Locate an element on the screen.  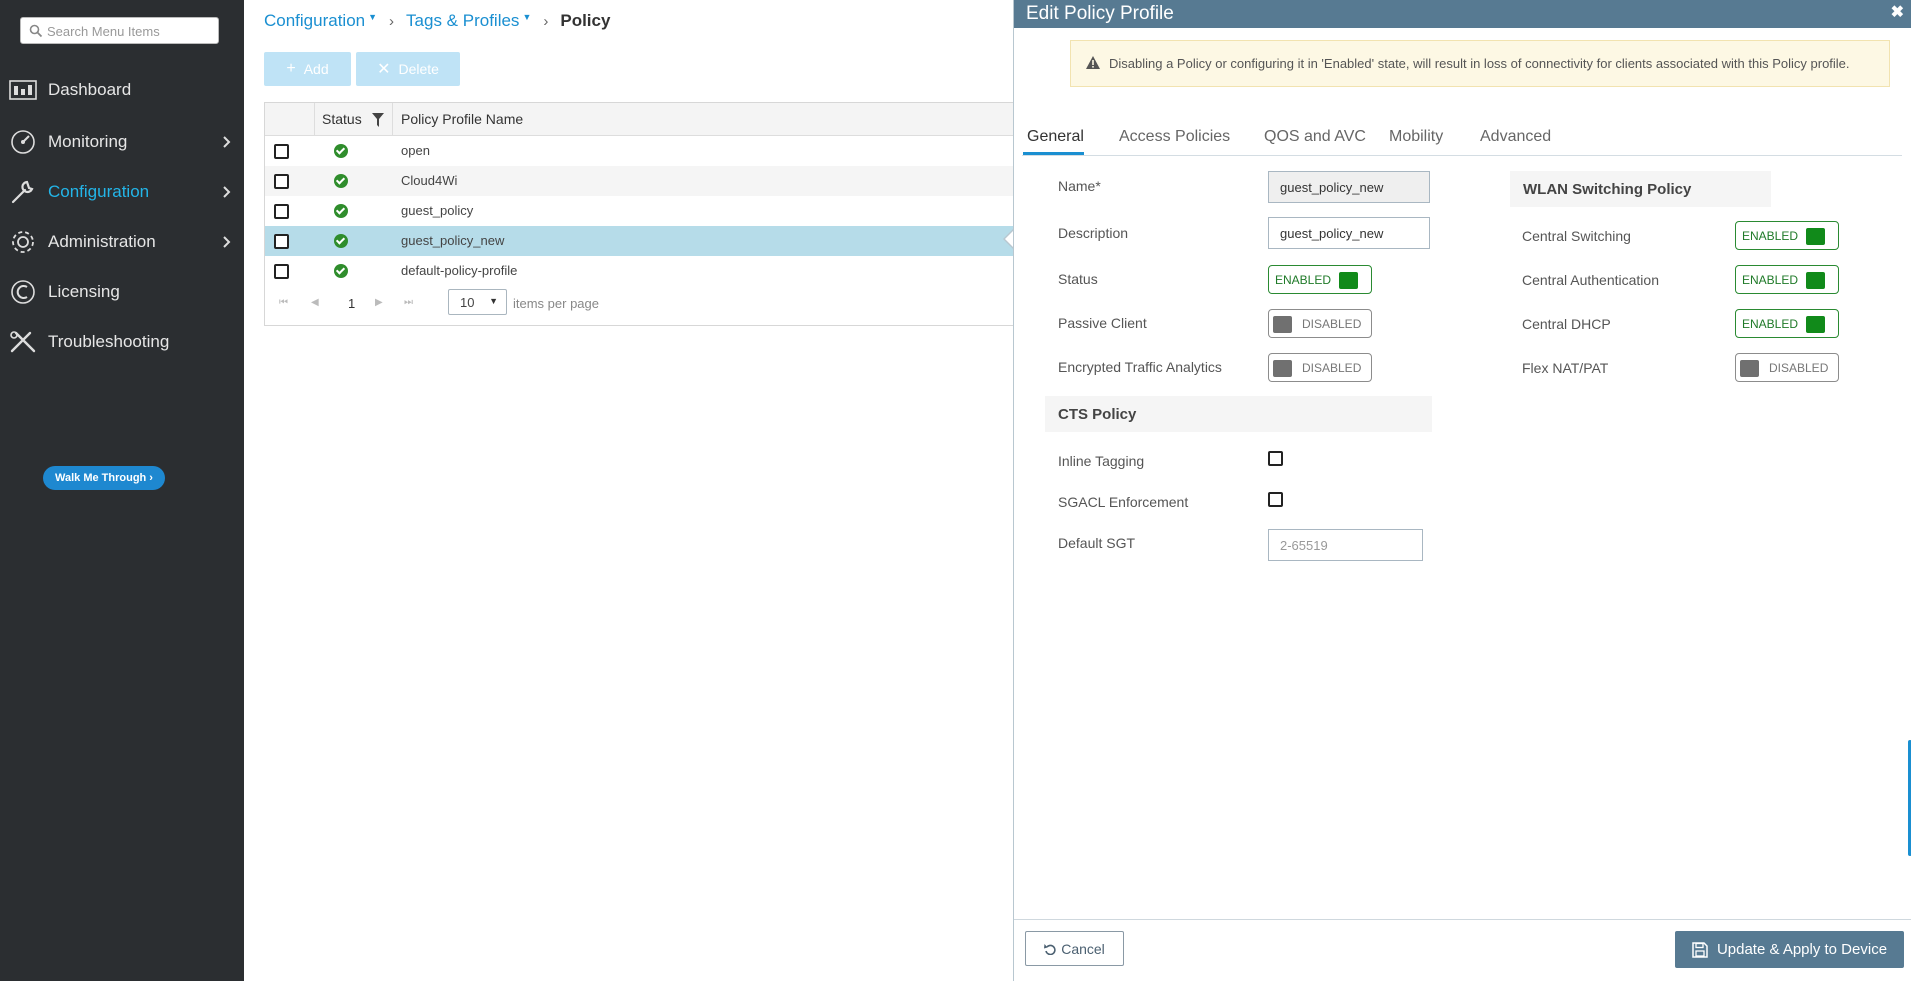
delete-button-label: Delete is located at coordinates (418, 69).